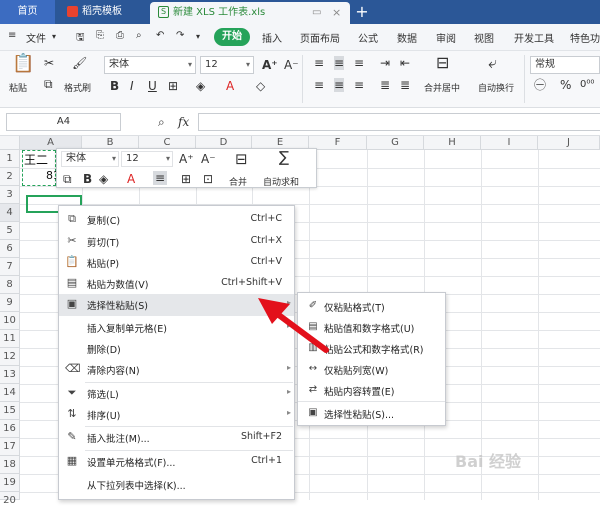 This screenshot has height=510, width=600. Describe the element at coordinates (10, 483) in the screenshot. I see `row-header: 19` at that location.